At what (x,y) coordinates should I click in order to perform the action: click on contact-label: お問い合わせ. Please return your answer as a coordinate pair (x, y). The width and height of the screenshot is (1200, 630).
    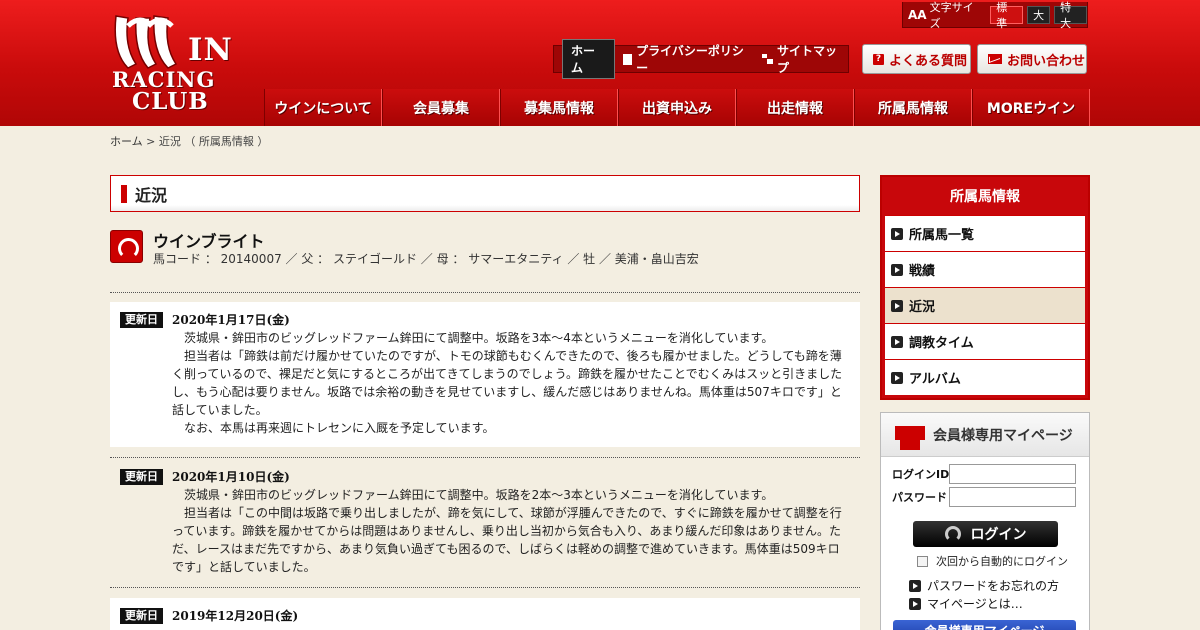
    Looking at the image, I should click on (1046, 61).